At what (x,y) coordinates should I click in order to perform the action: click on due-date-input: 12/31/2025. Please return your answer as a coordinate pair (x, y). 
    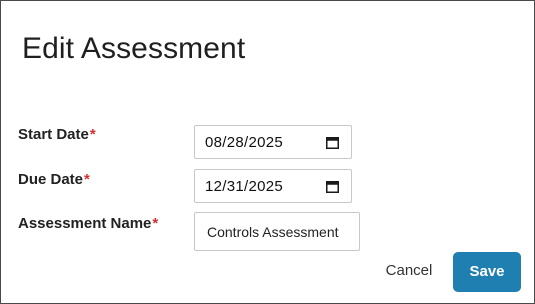
    Looking at the image, I should click on (273, 186).